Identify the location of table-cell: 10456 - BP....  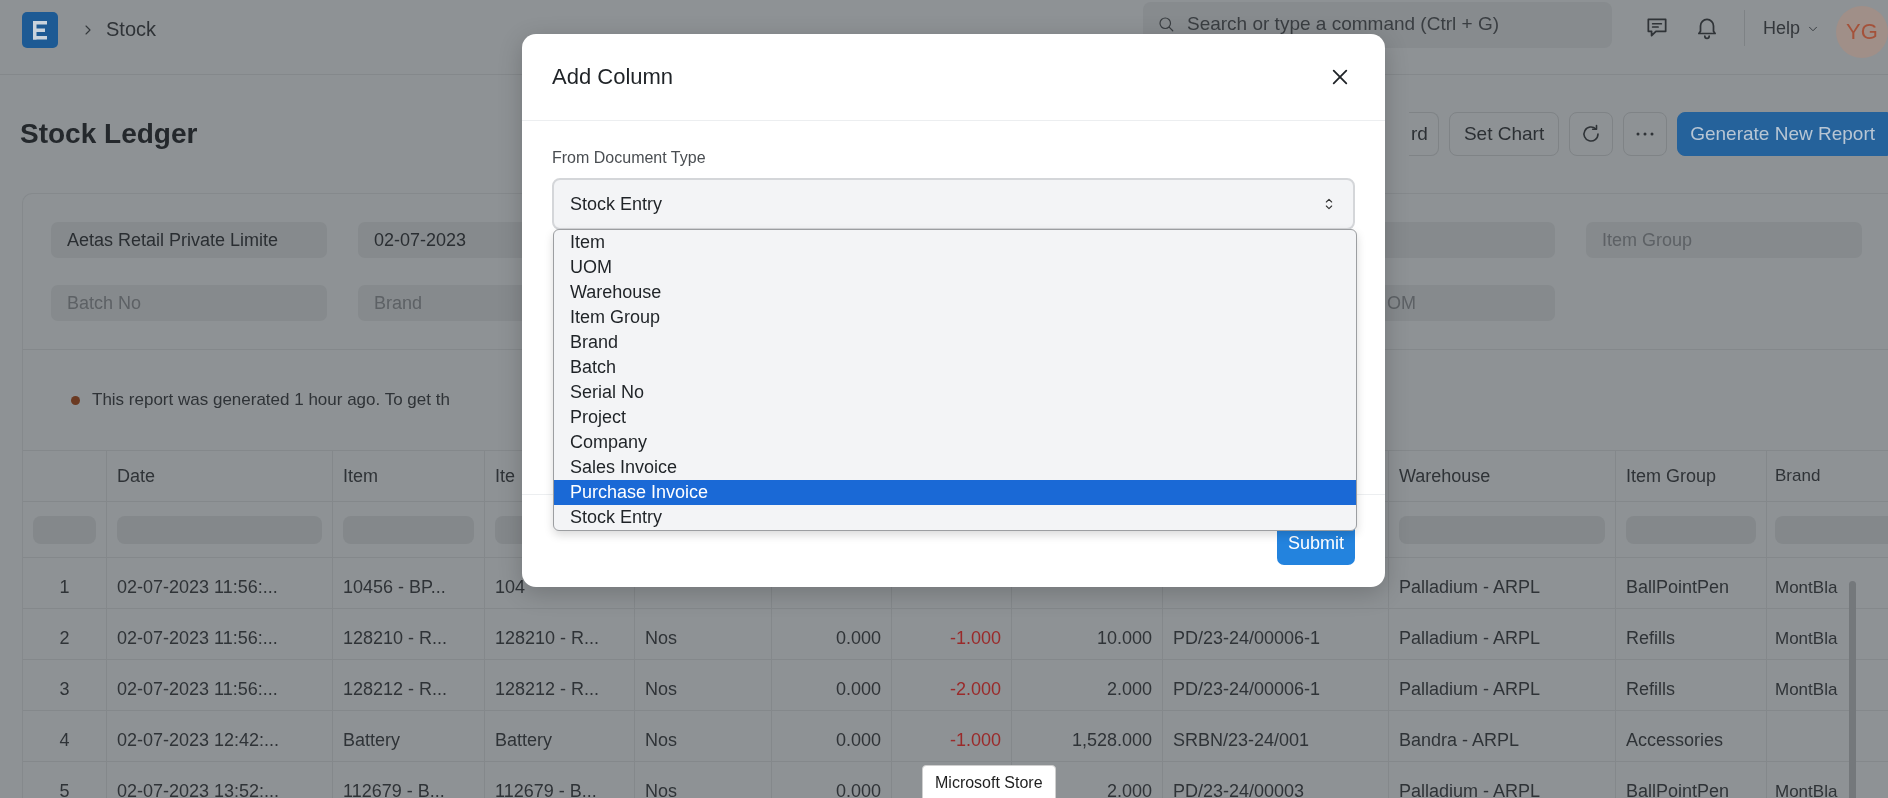
(409, 583).